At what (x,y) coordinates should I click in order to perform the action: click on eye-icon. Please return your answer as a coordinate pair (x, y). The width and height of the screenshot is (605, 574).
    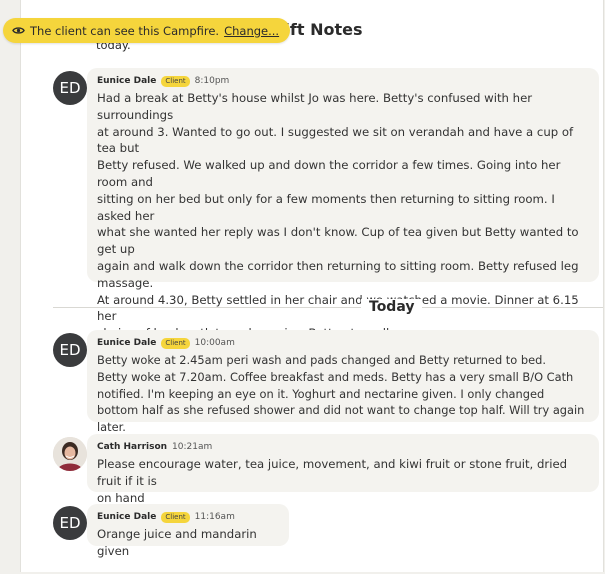
    Looking at the image, I should click on (18, 30).